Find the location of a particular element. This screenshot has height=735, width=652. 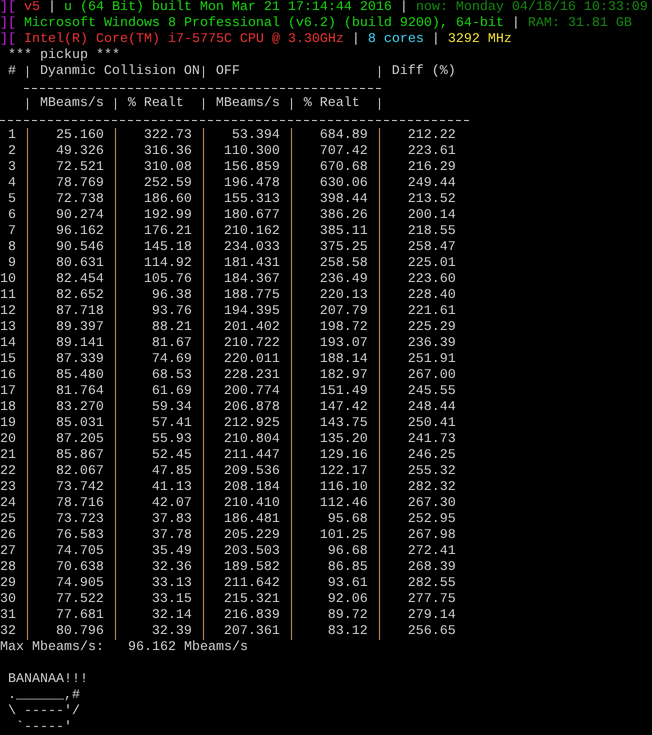

row-number: 27 is located at coordinates (8, 551).